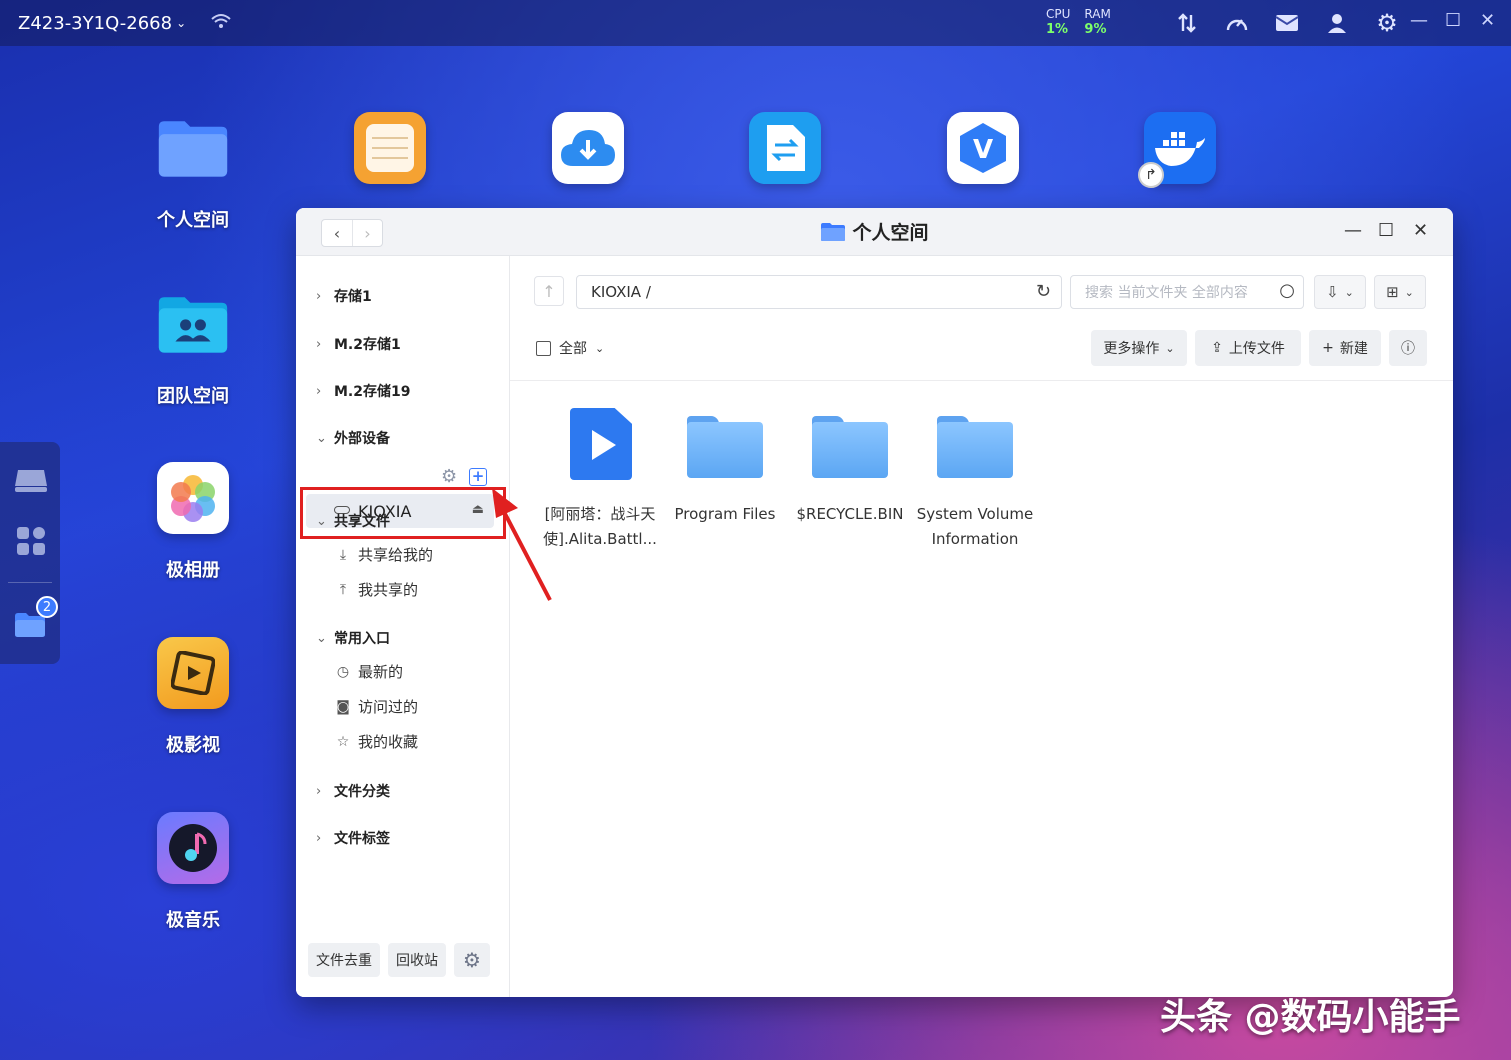 This screenshot has height=1060, width=1511. I want to click on recycle-bin-button: 回收站, so click(417, 960).